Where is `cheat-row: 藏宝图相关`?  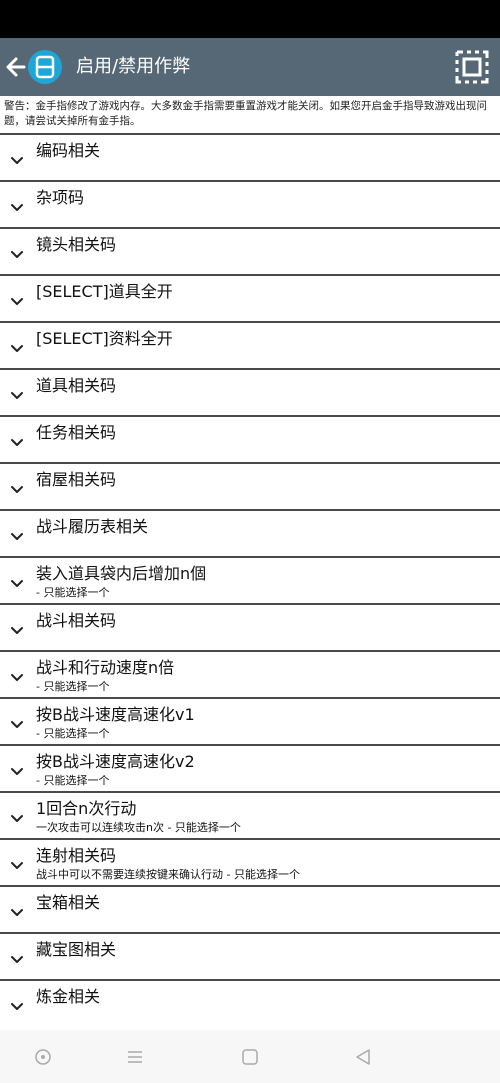
cheat-row: 藏宝图相关 is located at coordinates (250, 955).